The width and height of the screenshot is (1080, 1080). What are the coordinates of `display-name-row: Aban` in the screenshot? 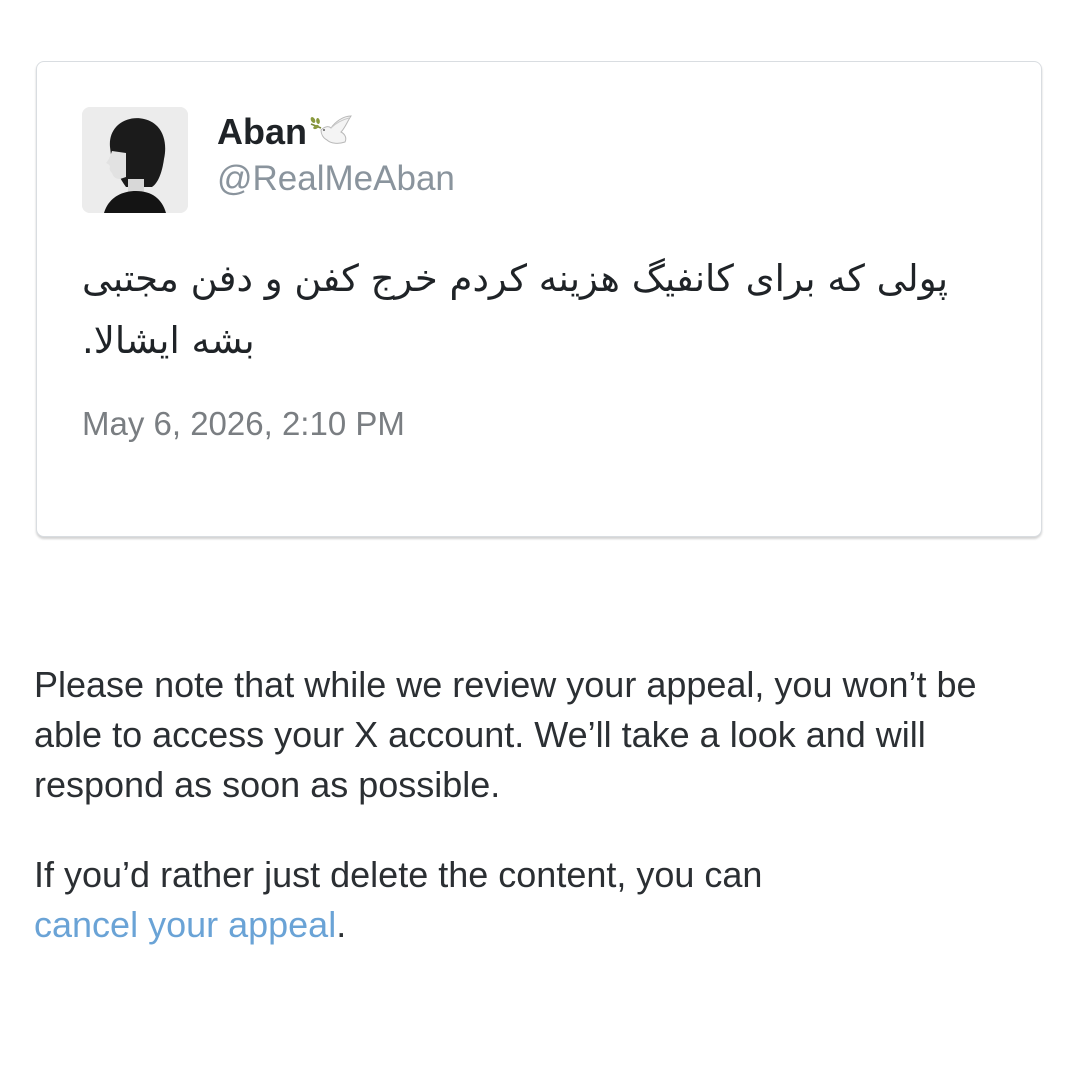 It's located at (285, 132).